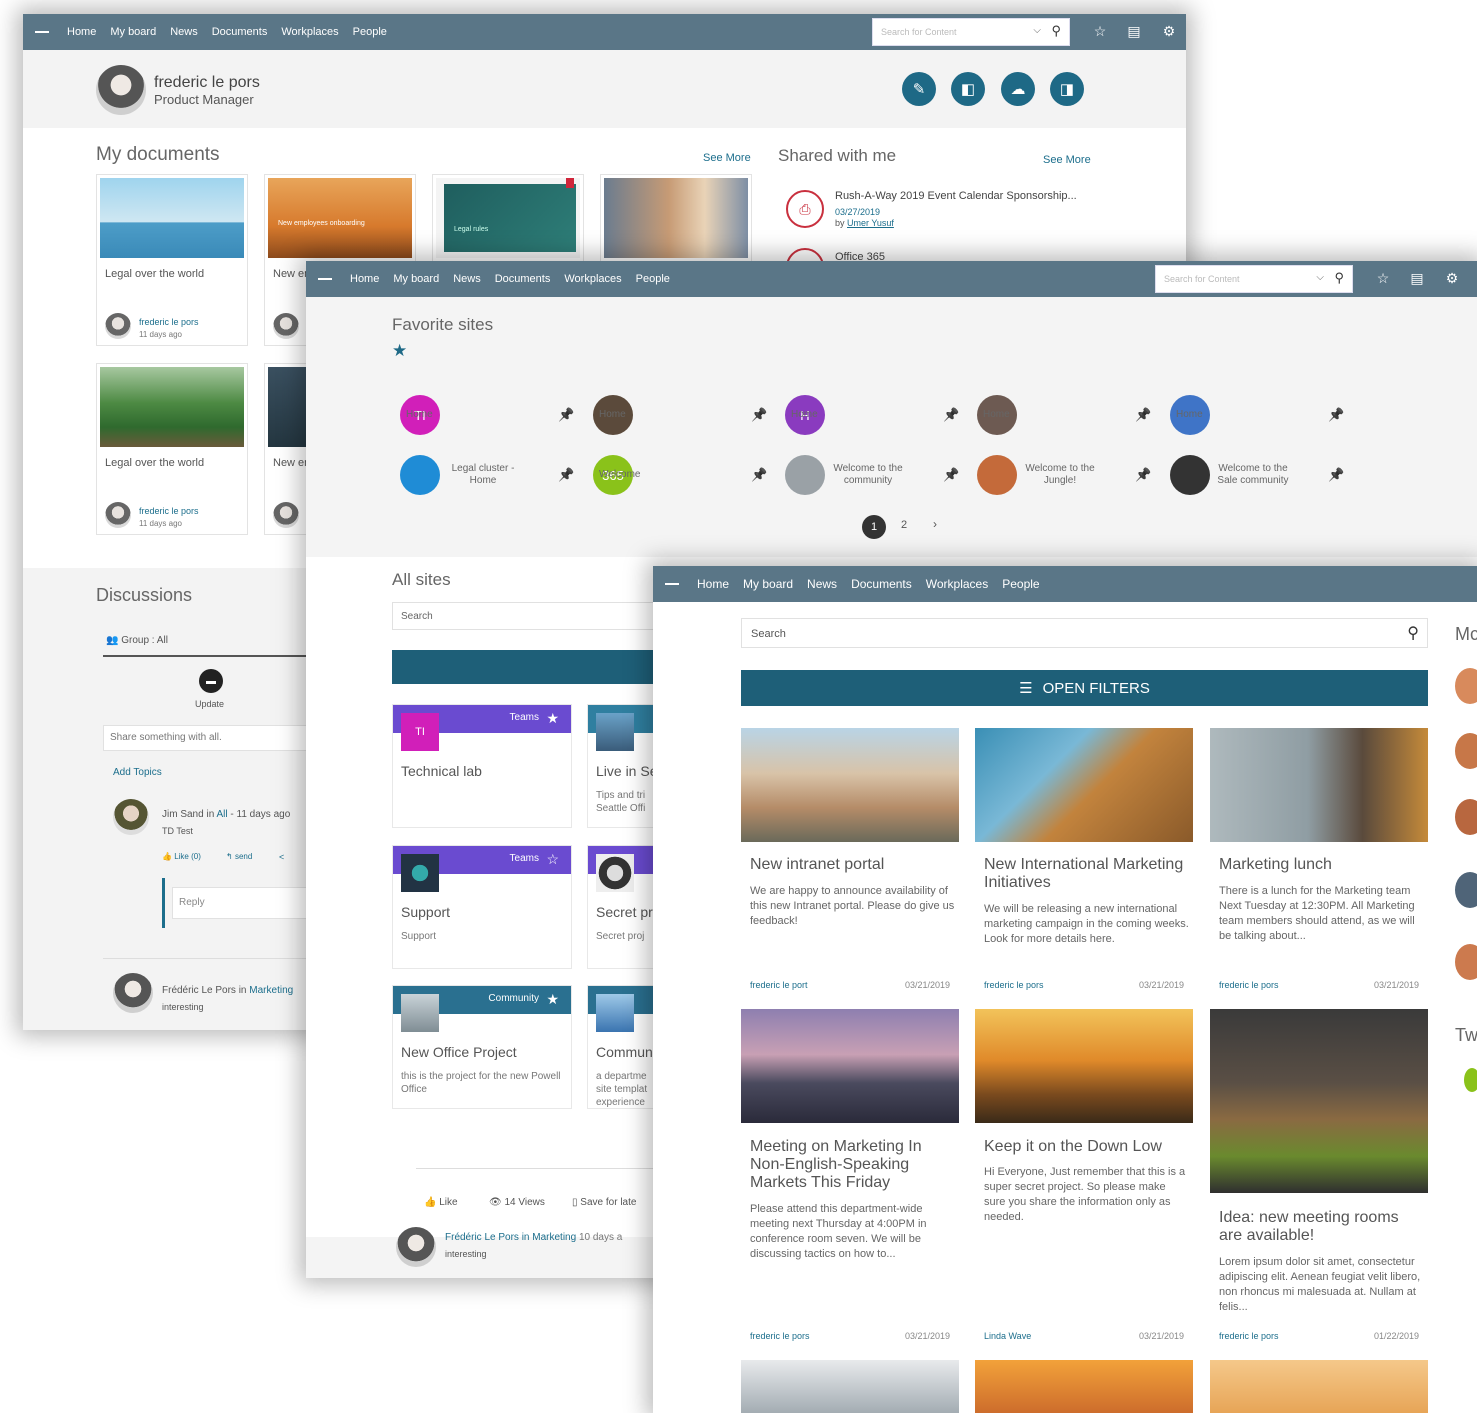  What do you see at coordinates (935, 524) in the screenshot?
I see `pagination-next-icon: ›` at bounding box center [935, 524].